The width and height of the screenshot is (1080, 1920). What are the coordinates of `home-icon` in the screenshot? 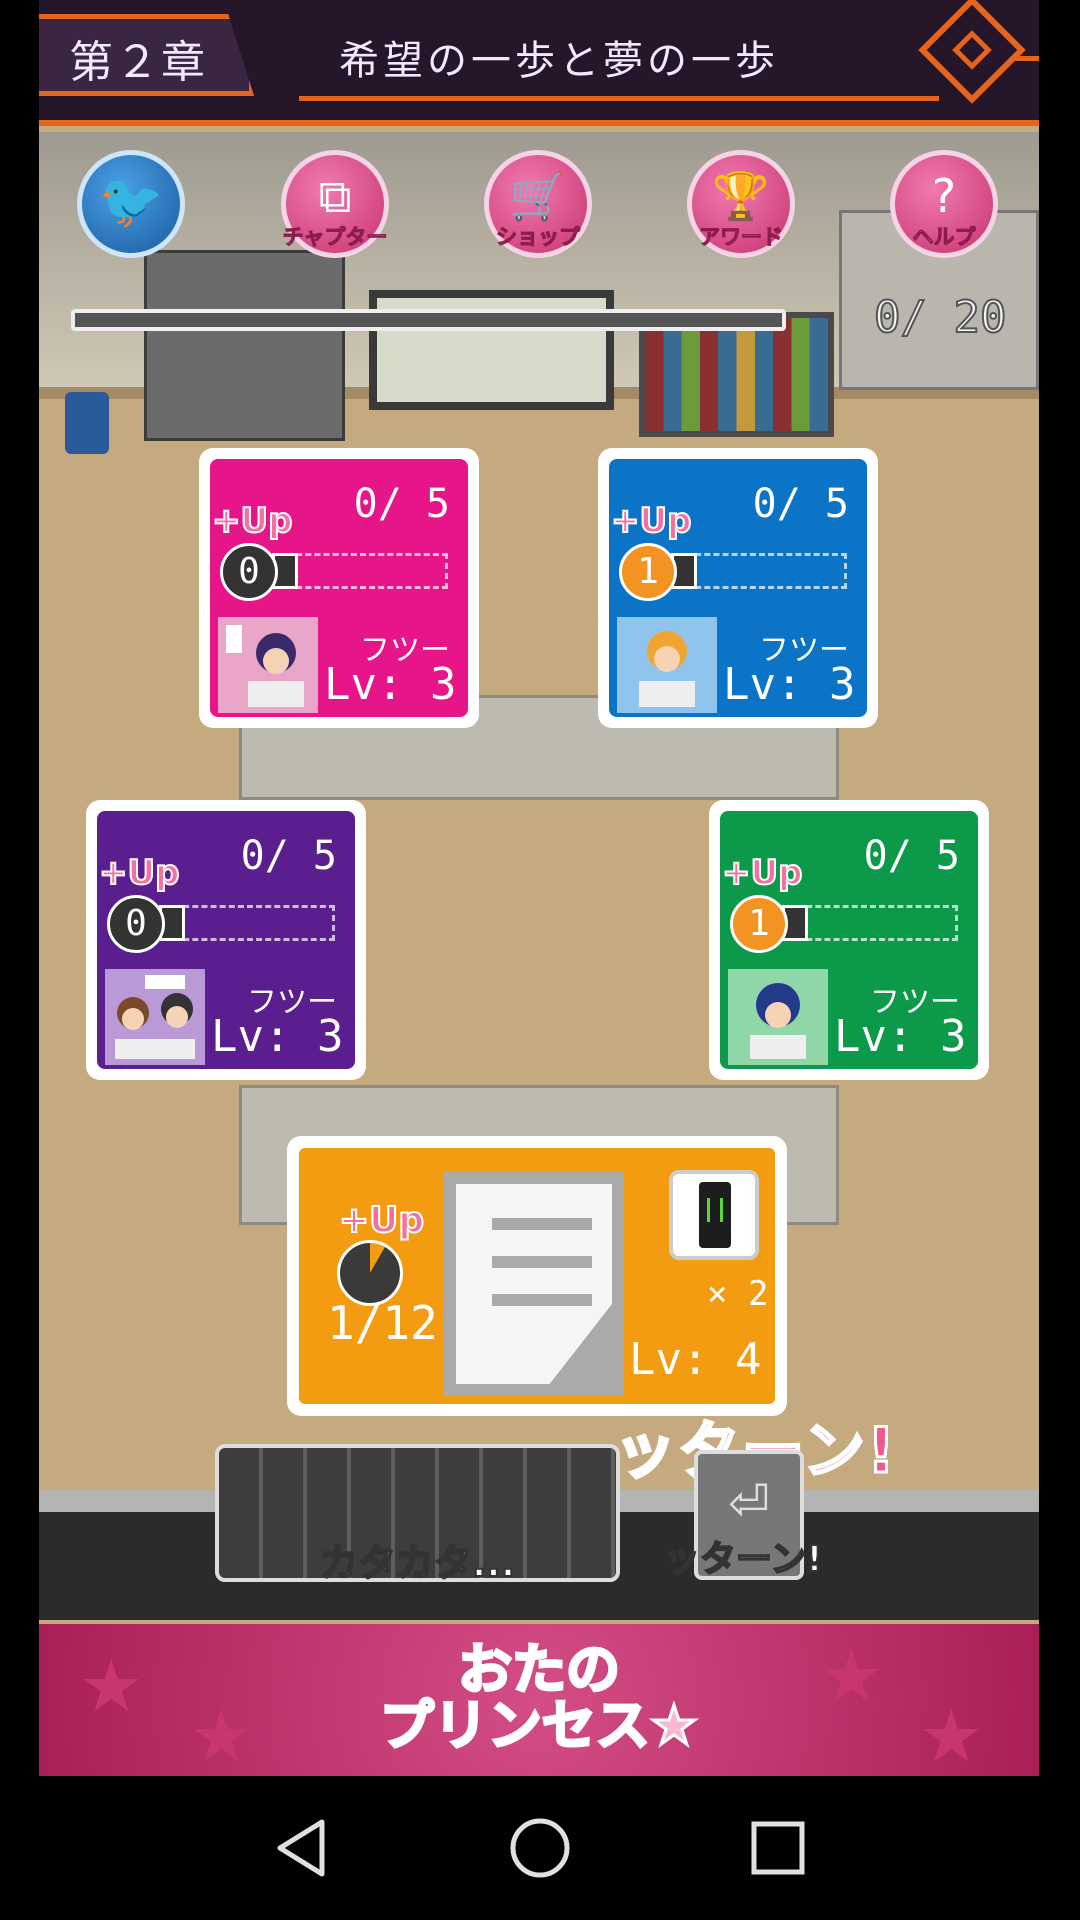 It's located at (540, 1848).